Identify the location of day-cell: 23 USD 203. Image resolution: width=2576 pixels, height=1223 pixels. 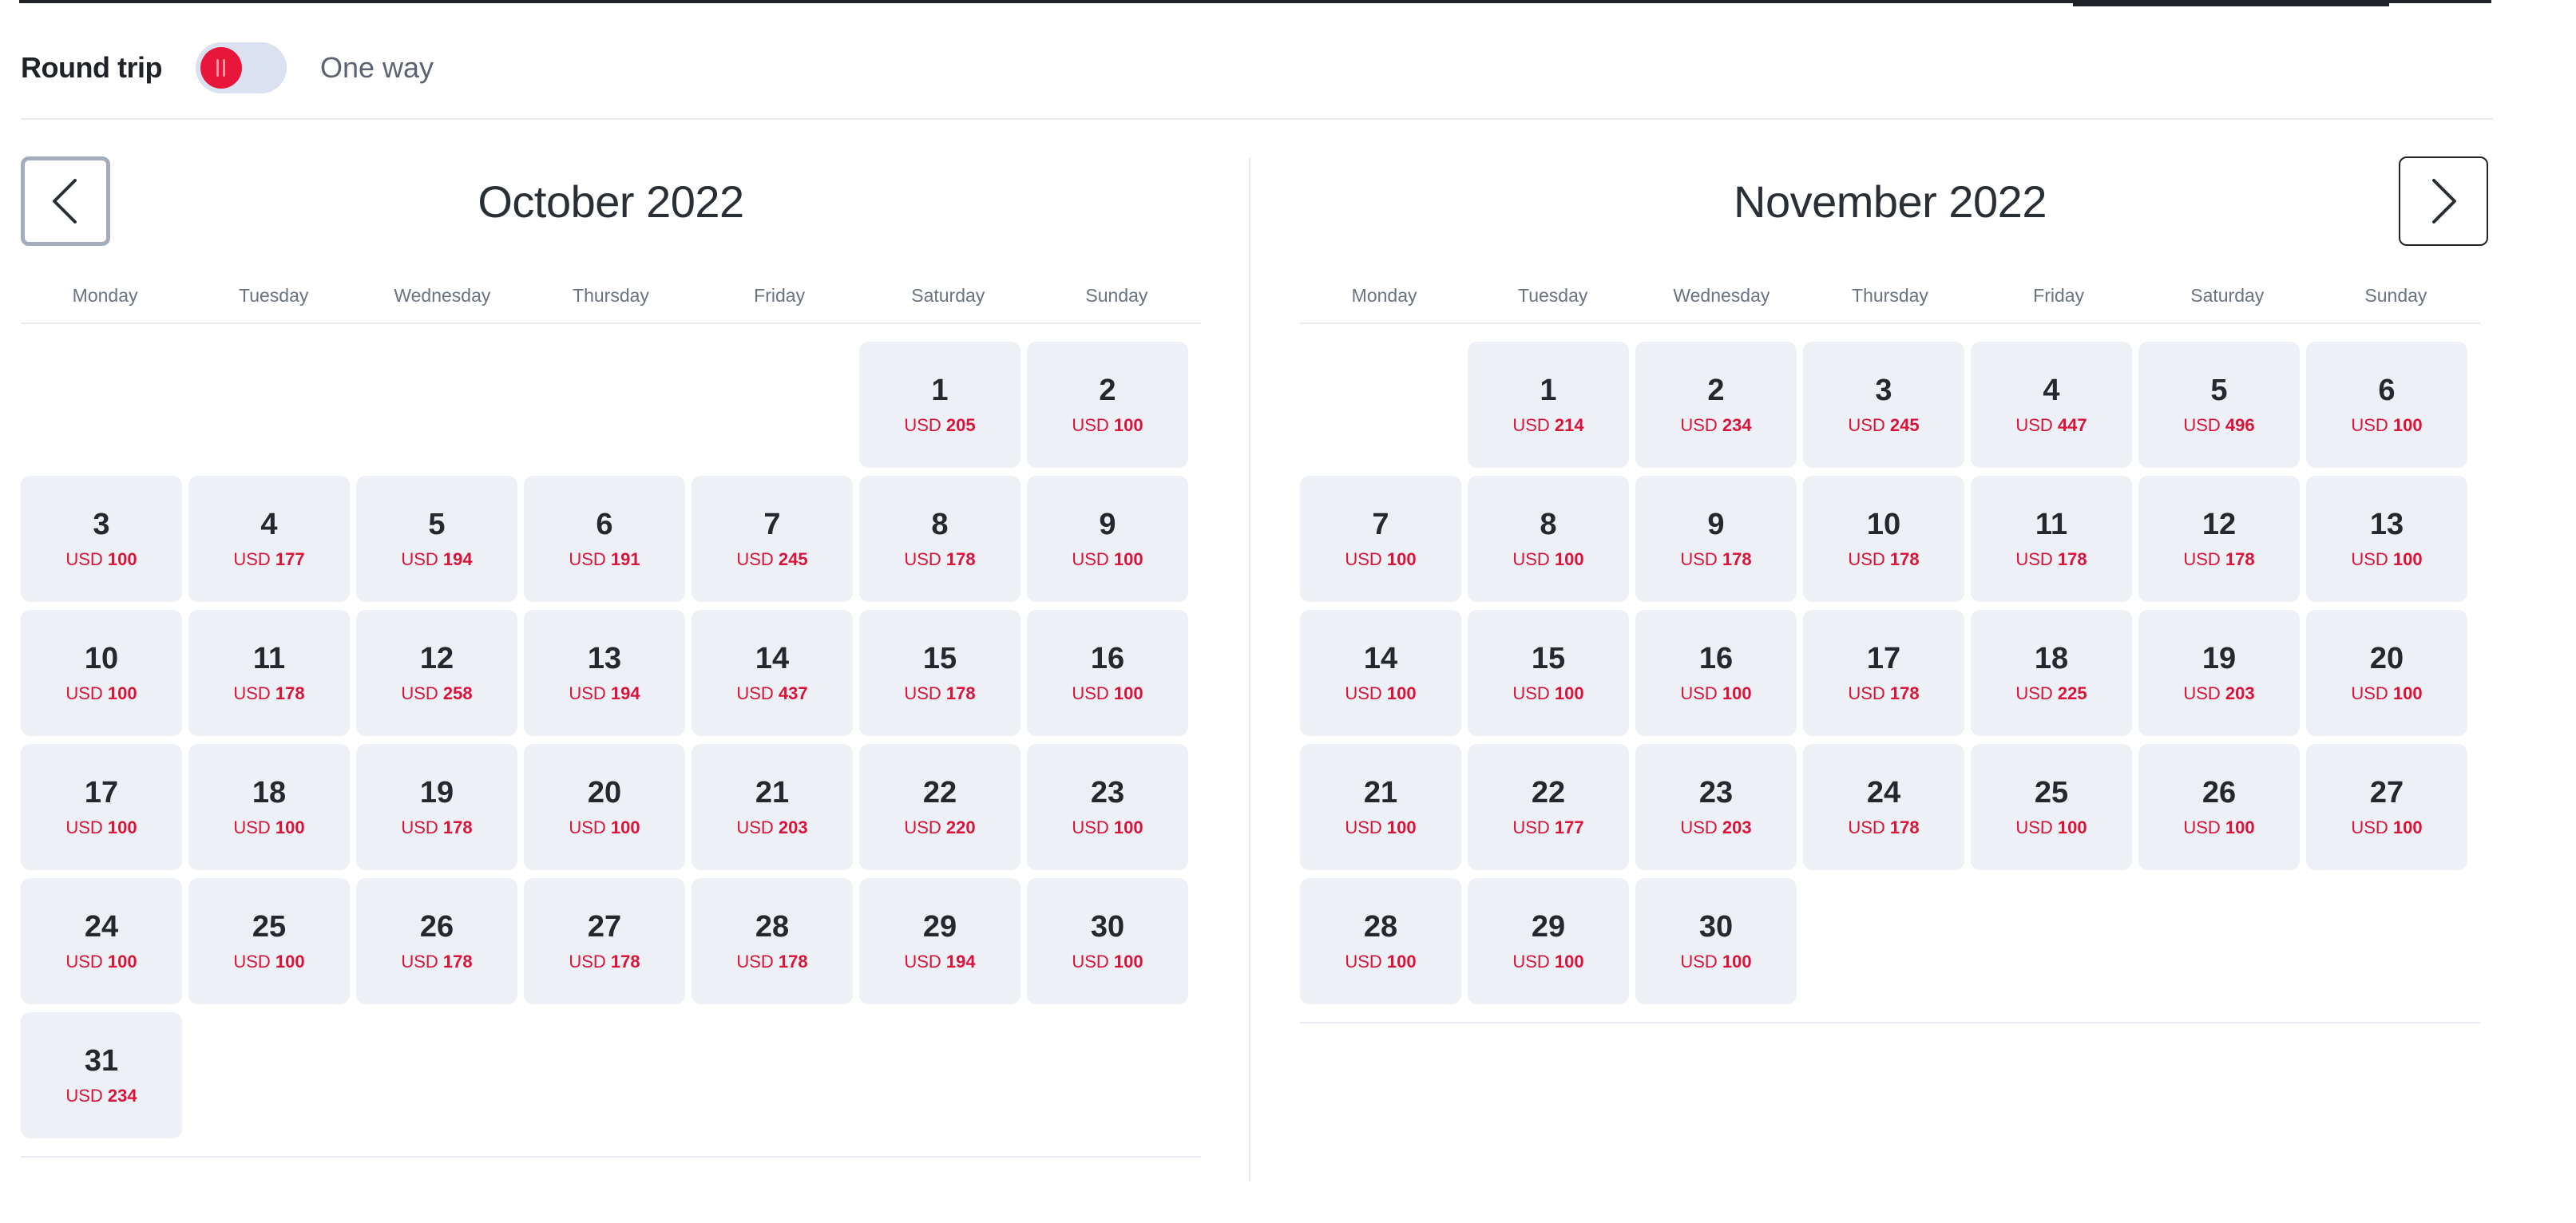
(1716, 807).